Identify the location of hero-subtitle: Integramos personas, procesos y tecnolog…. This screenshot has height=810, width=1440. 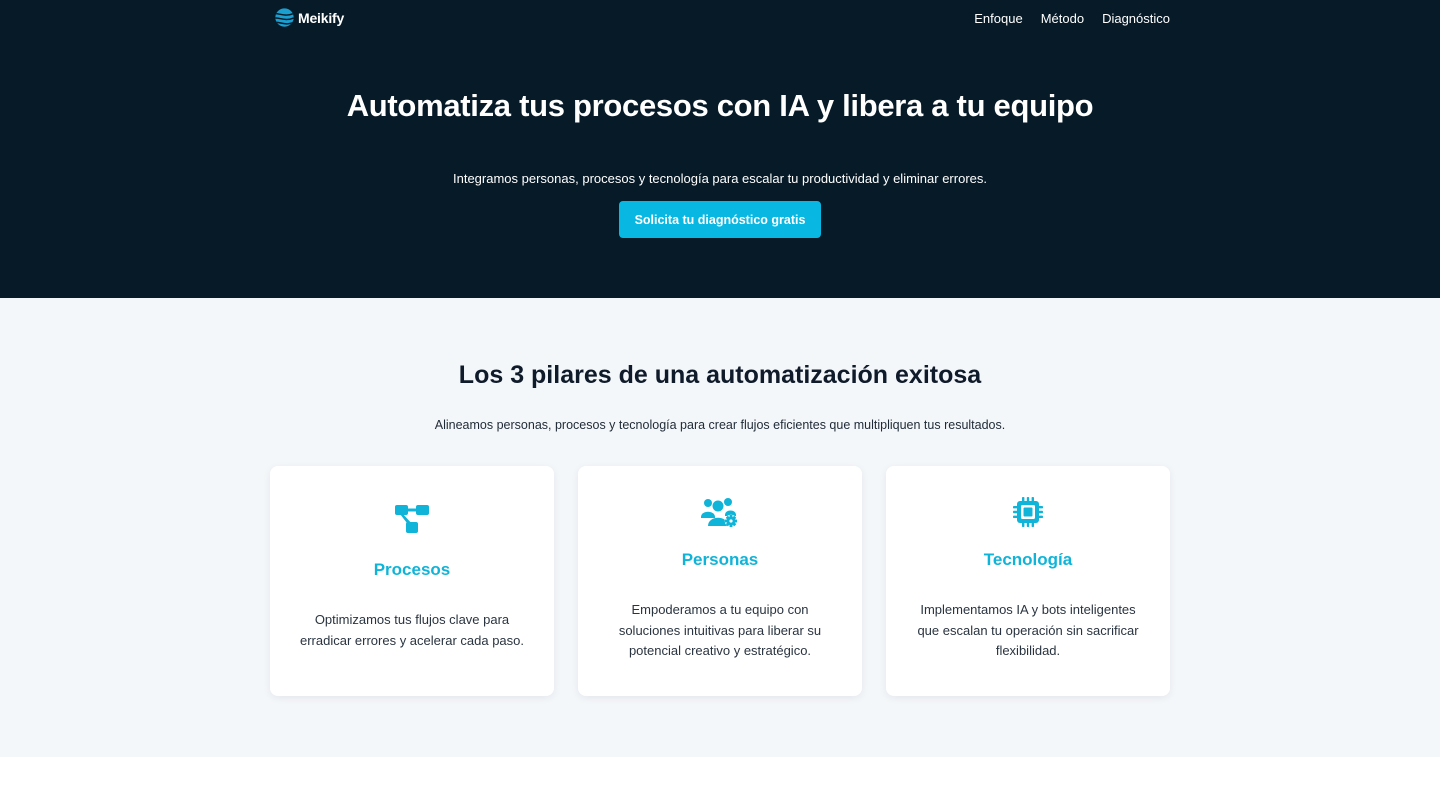
(720, 178).